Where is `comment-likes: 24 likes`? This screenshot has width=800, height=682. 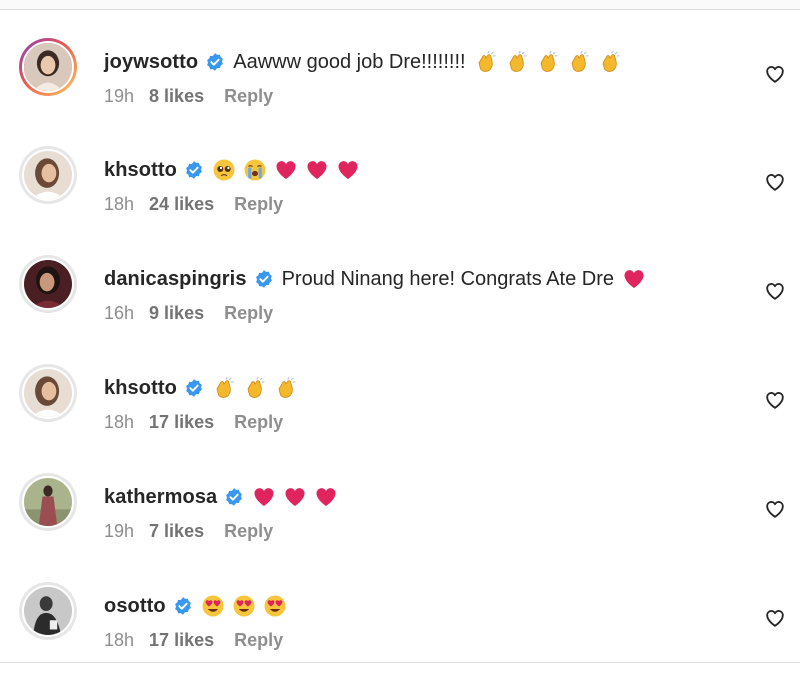
comment-likes: 24 likes is located at coordinates (181, 204).